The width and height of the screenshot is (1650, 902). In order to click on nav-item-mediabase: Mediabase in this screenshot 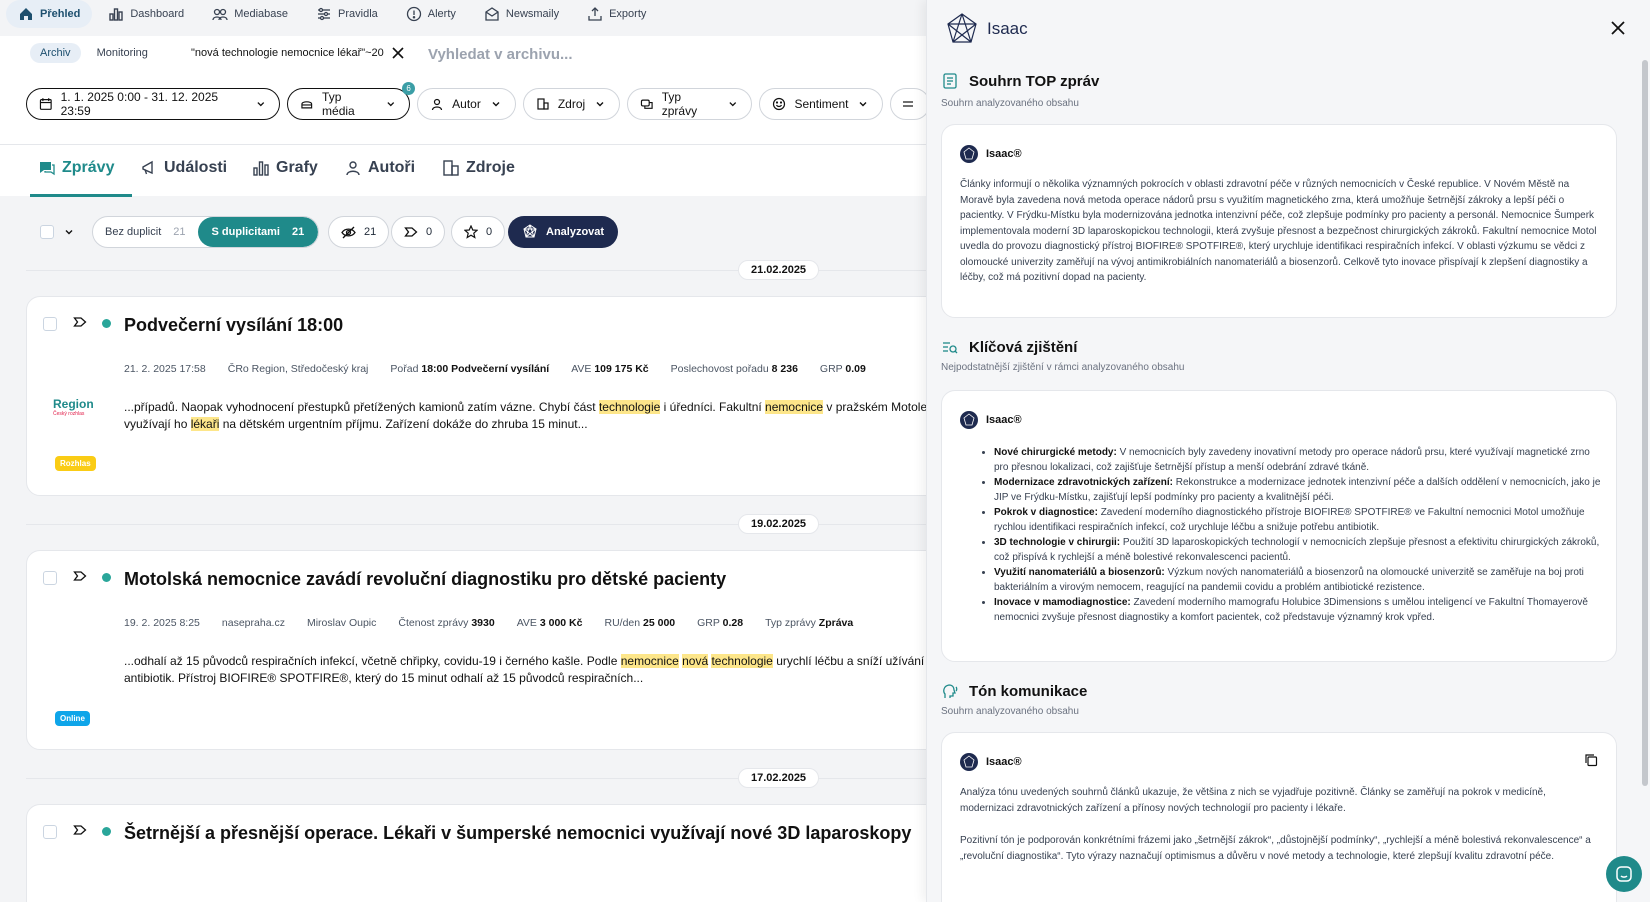, I will do `click(250, 14)`.